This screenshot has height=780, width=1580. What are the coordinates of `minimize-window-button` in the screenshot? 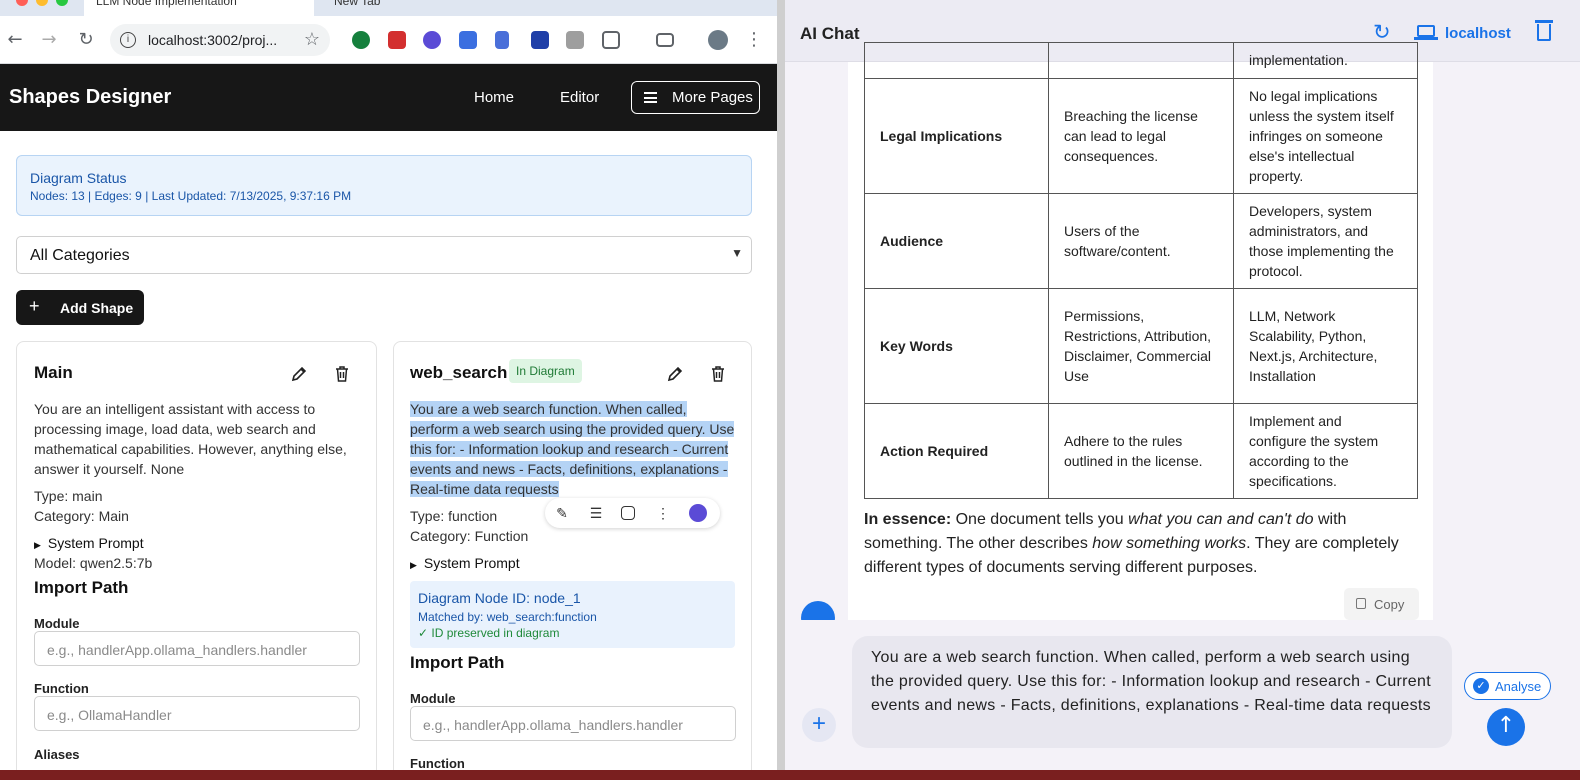 It's located at (42, 3).